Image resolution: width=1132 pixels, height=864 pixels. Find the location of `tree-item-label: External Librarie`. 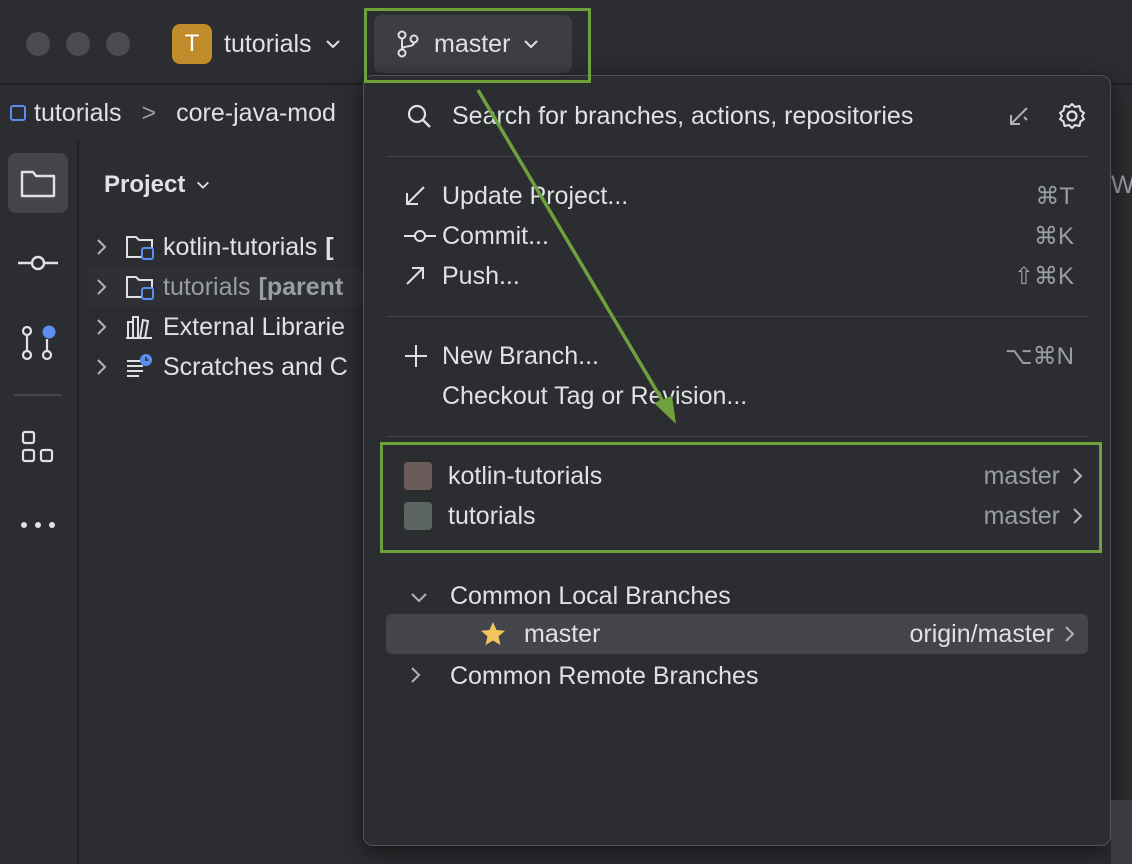

tree-item-label: External Librarie is located at coordinates (254, 326).